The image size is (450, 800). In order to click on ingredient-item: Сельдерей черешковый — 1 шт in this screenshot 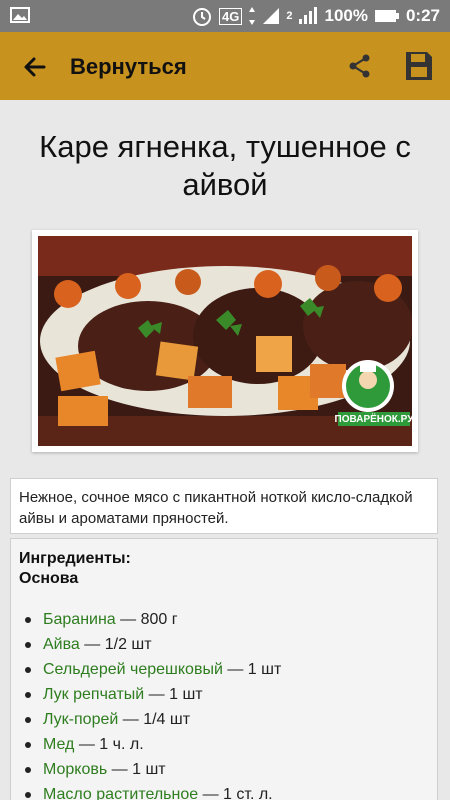, I will do `click(224, 669)`.